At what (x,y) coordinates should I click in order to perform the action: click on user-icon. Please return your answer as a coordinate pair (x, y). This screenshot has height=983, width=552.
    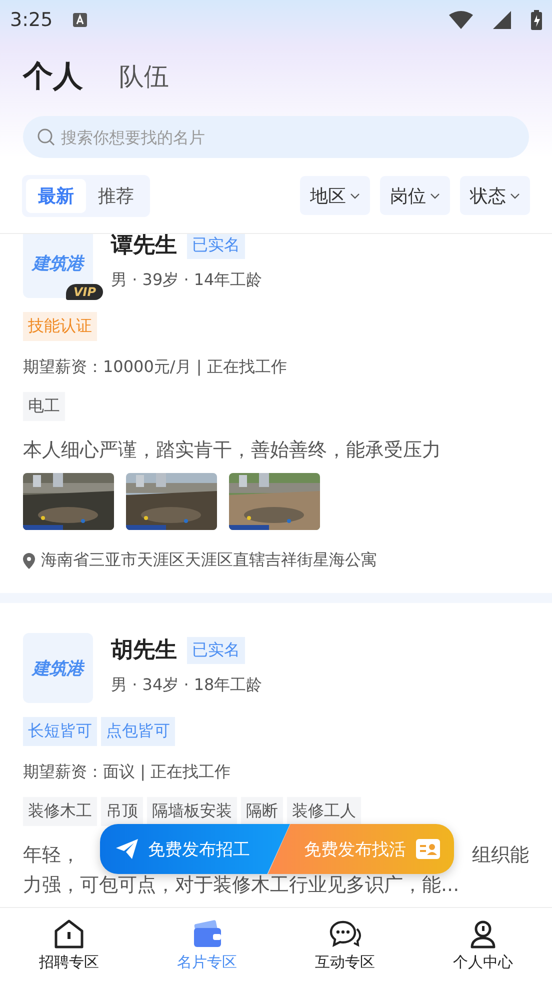
    Looking at the image, I should click on (483, 934).